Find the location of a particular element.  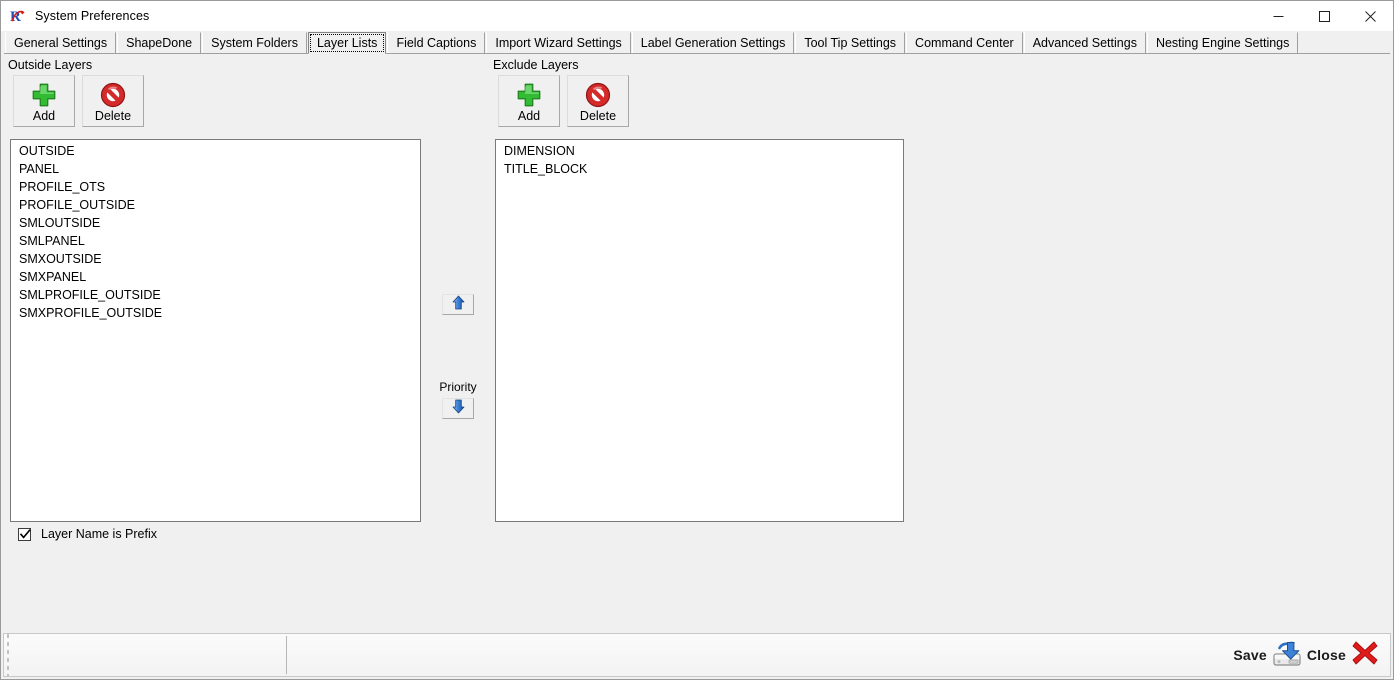

tab-general-settings: General Settings is located at coordinates (61, 42).